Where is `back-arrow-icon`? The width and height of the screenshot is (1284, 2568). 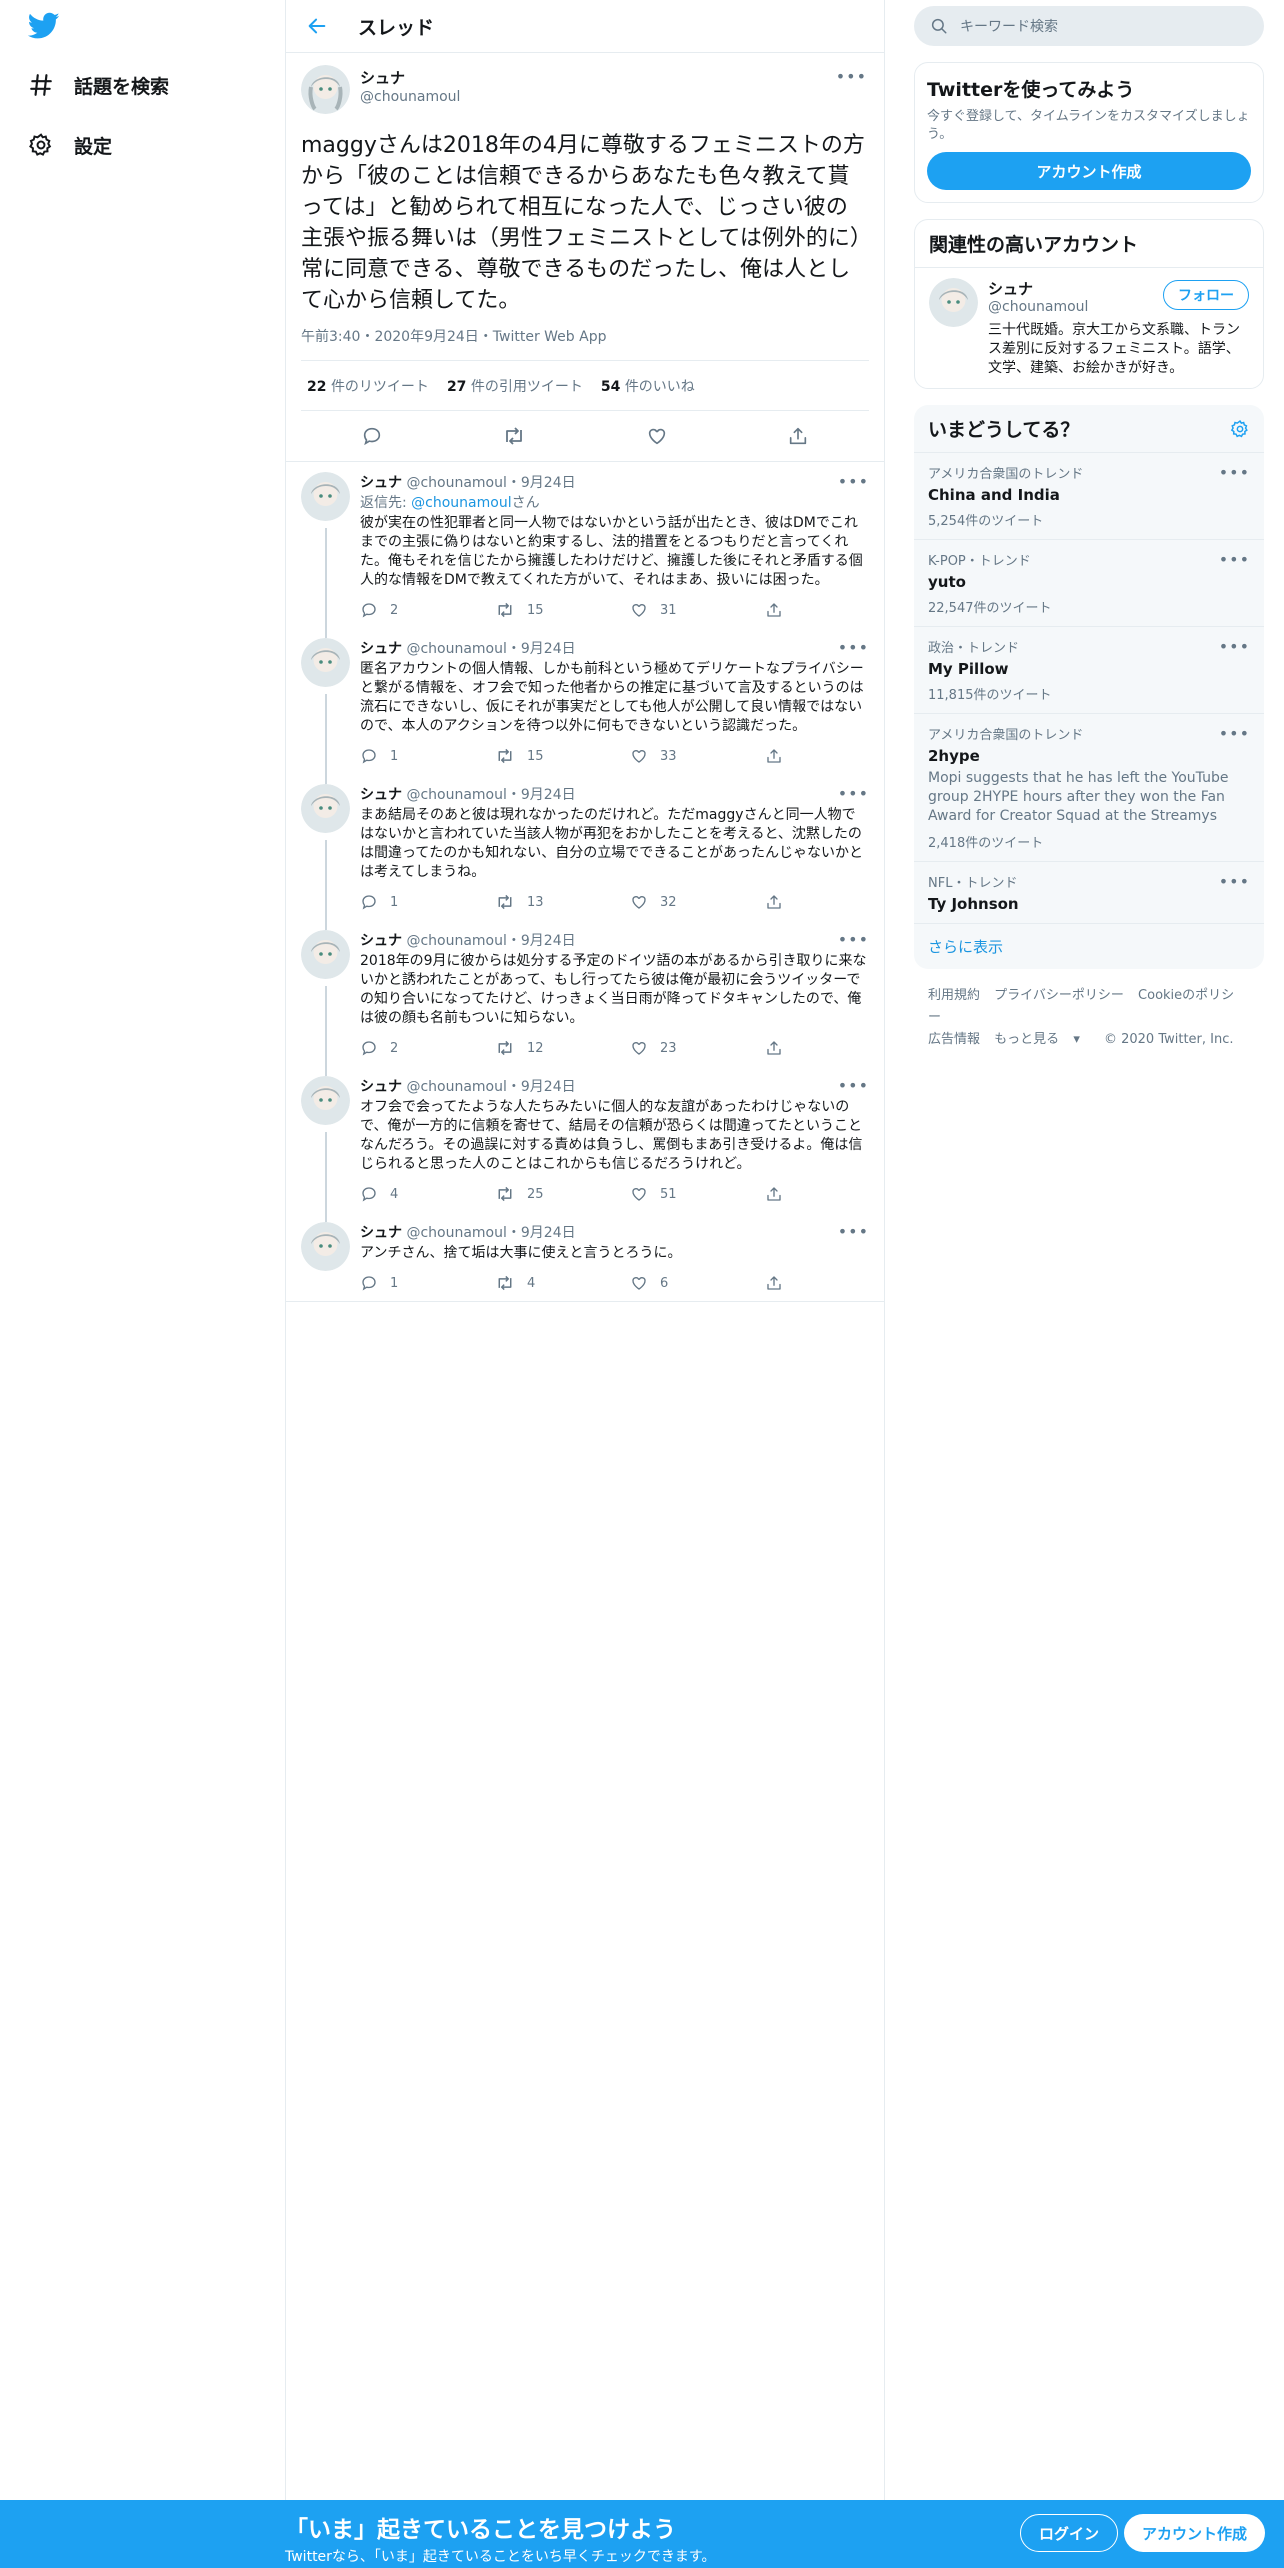
back-arrow-icon is located at coordinates (317, 26).